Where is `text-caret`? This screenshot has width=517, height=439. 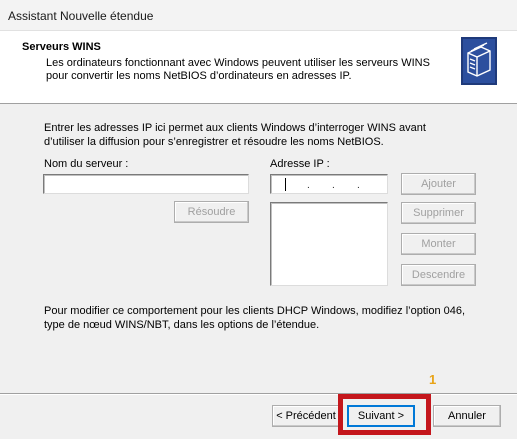 text-caret is located at coordinates (285, 184).